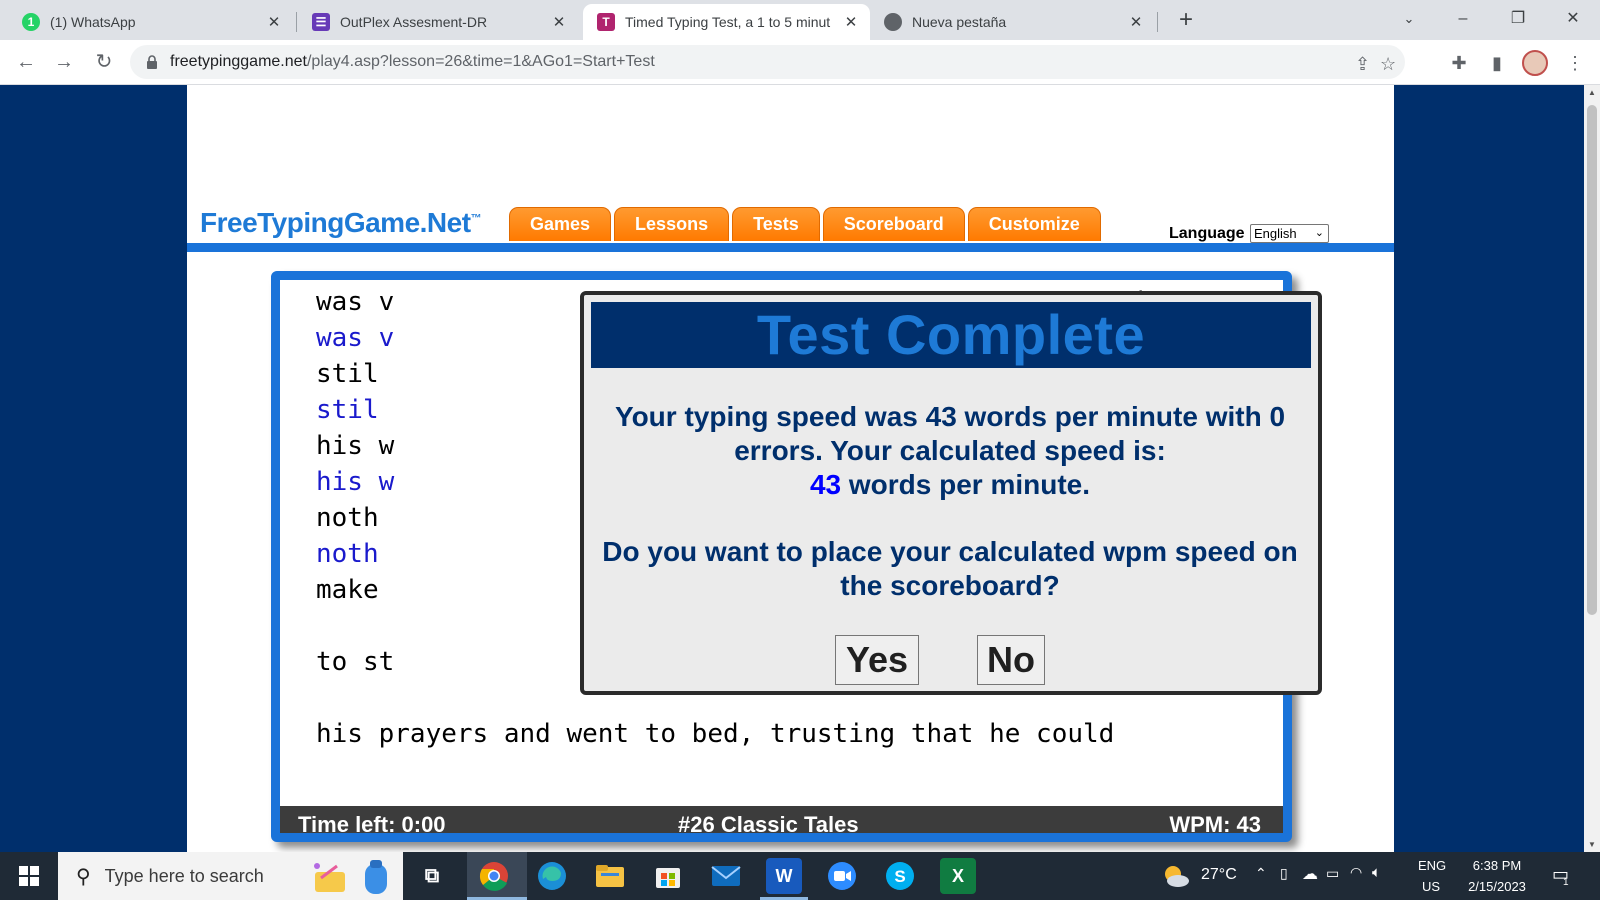  What do you see at coordinates (1034, 224) in the screenshot?
I see `nav-customize: Customize` at bounding box center [1034, 224].